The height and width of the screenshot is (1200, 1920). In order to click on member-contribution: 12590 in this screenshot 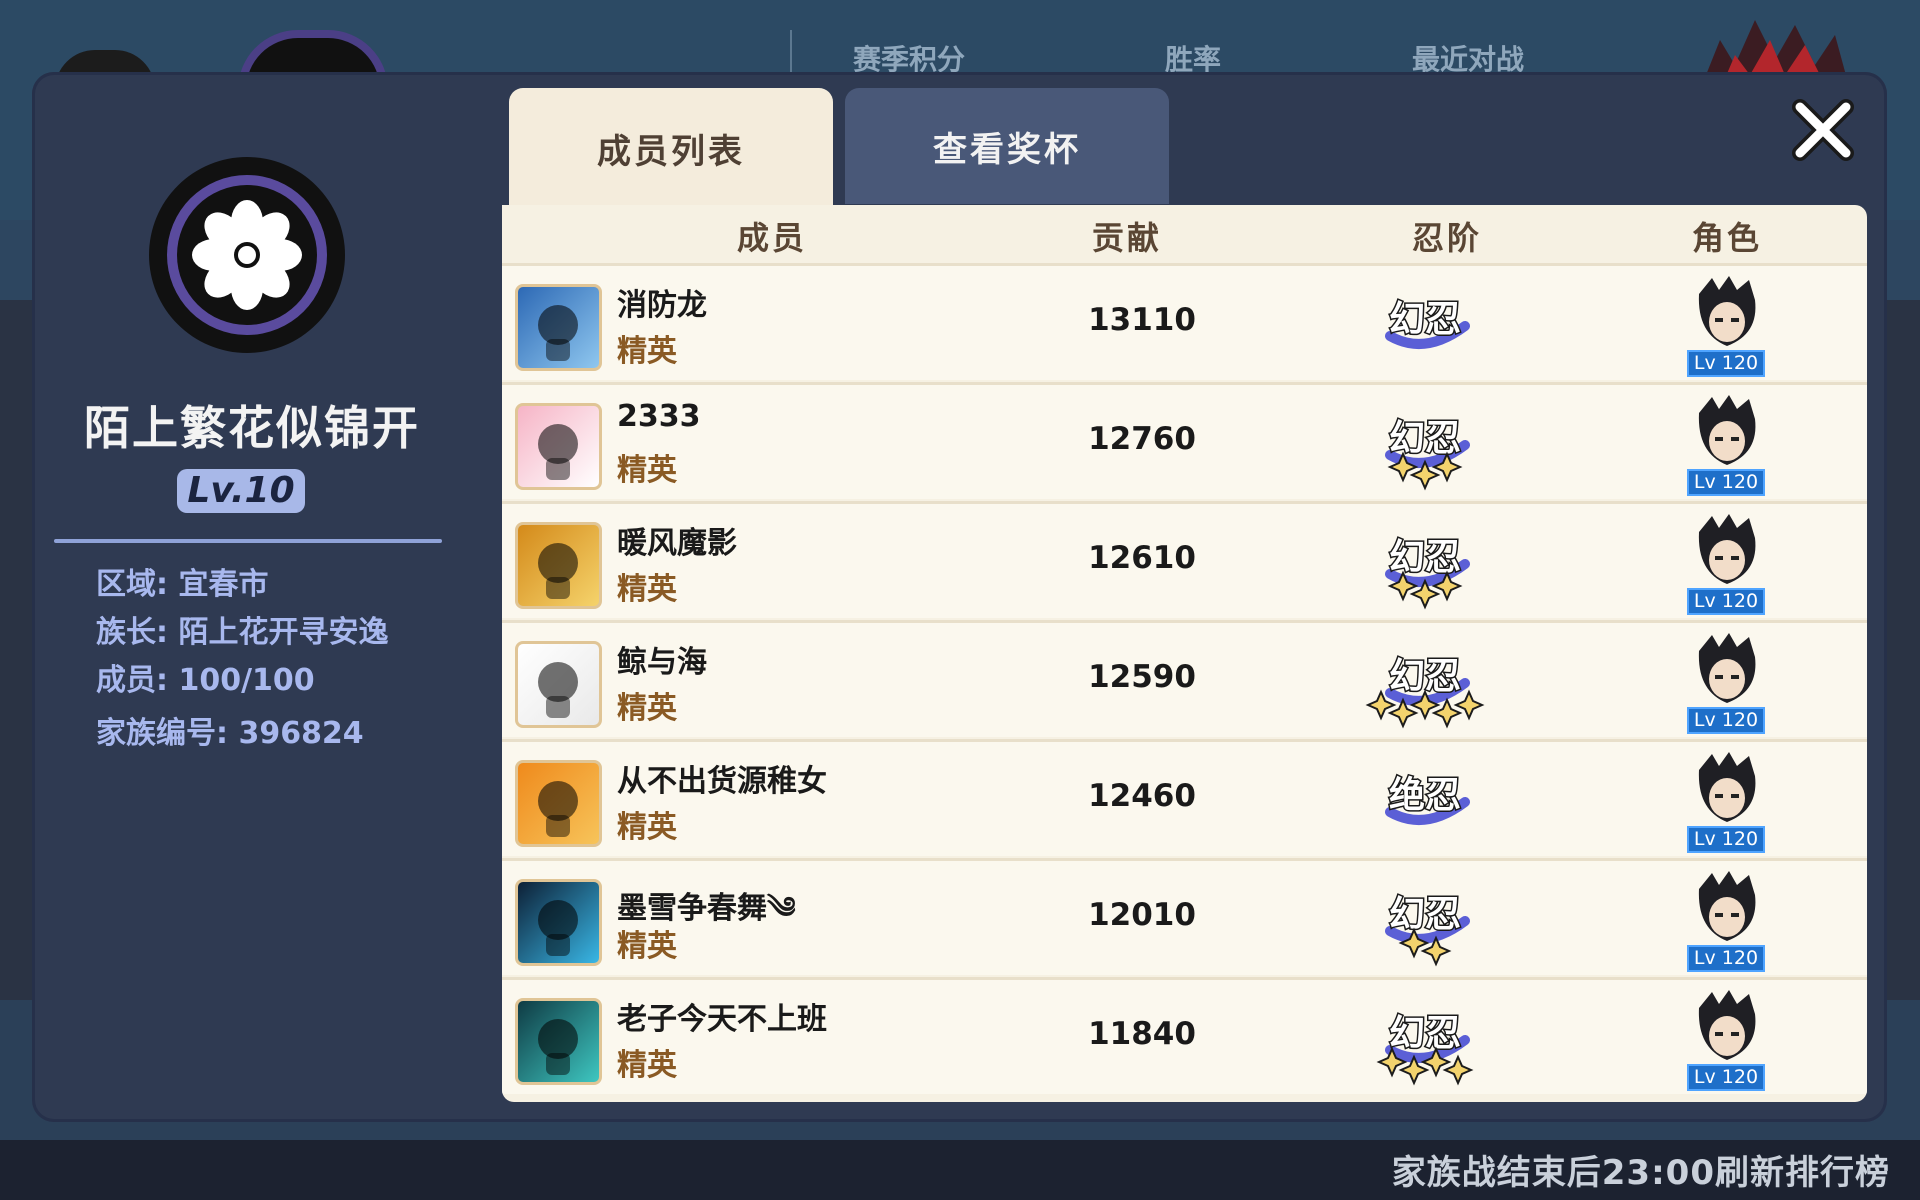, I will do `click(1142, 677)`.